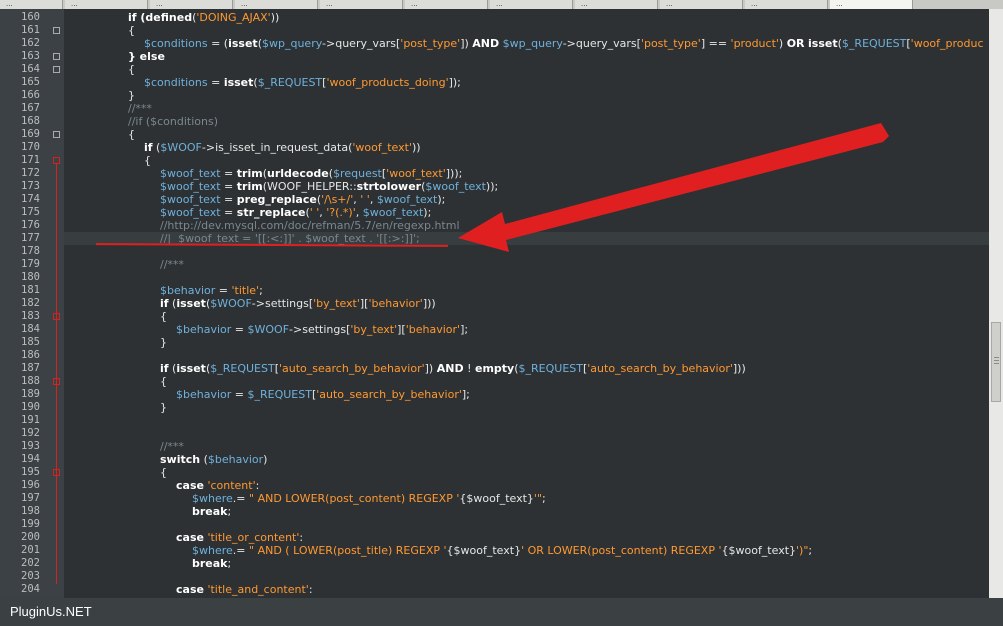  Describe the element at coordinates (501, 612) in the screenshot. I see `footer-bar: PluginUs.NET` at that location.